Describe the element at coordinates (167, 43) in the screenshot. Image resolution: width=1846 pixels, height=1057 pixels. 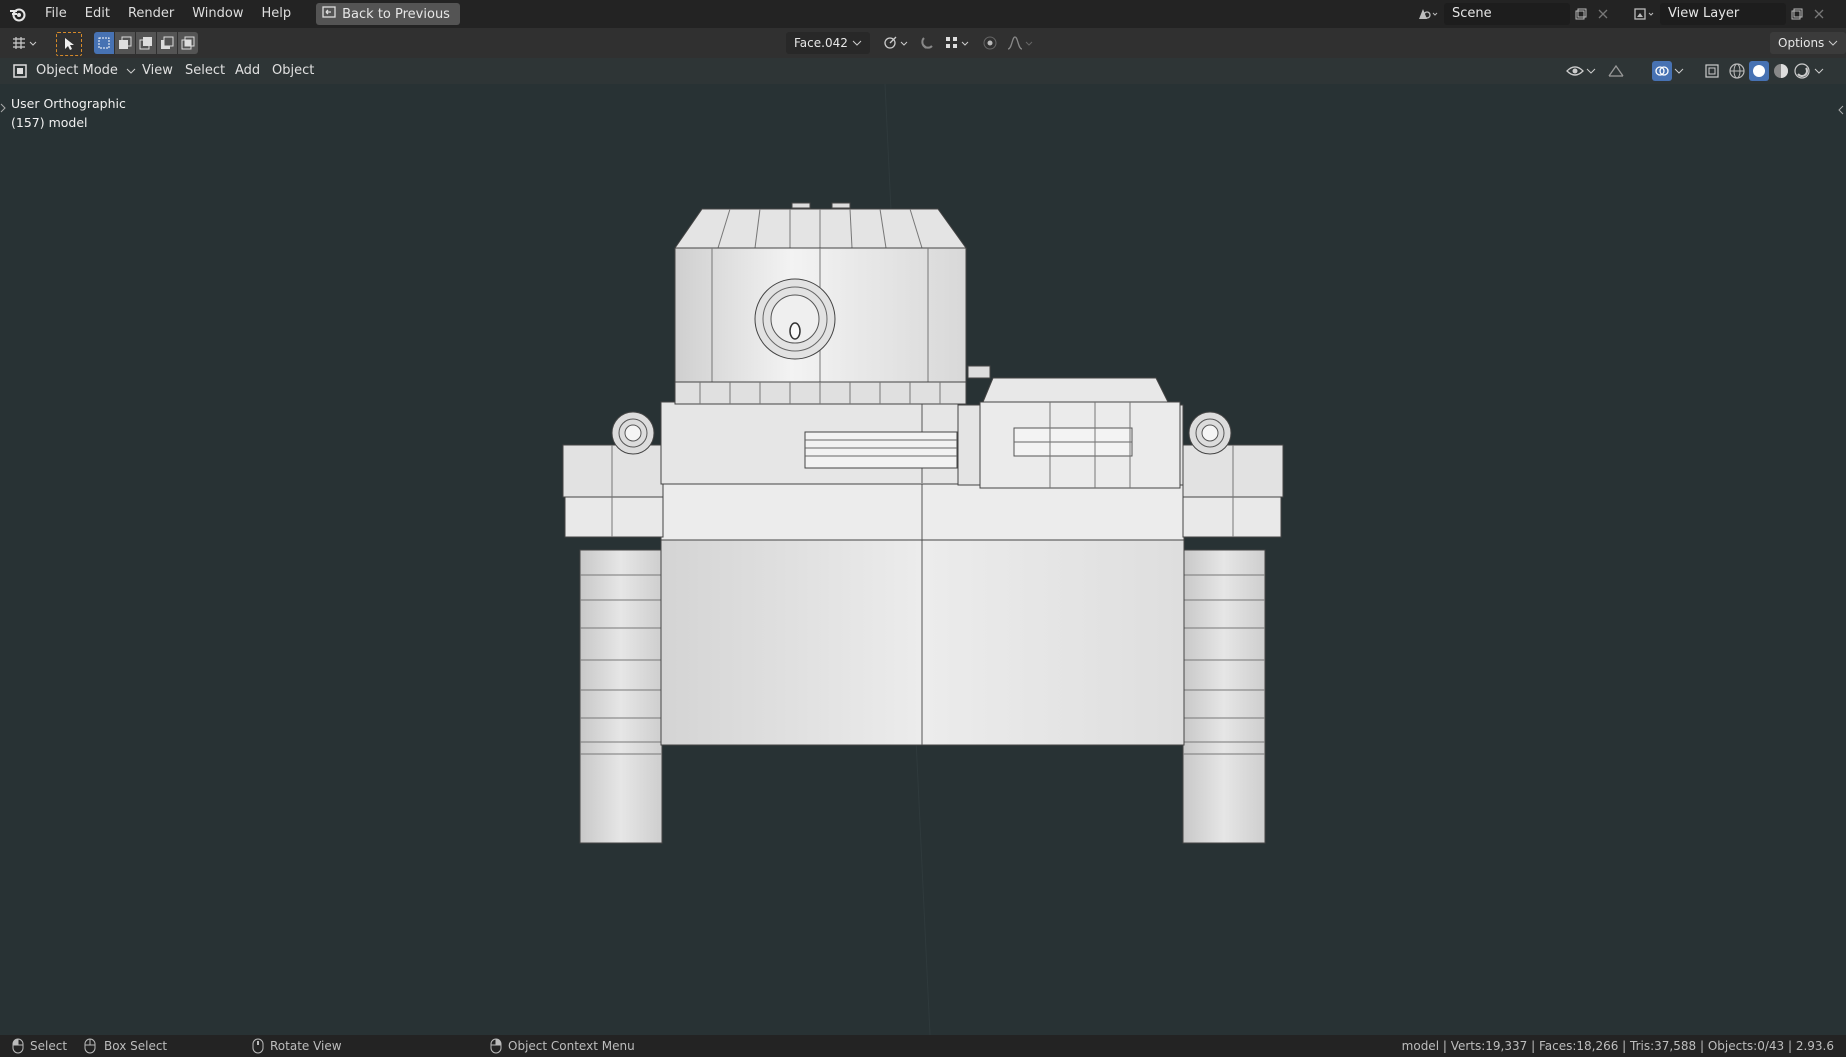
I see `mode-invert-icon` at that location.